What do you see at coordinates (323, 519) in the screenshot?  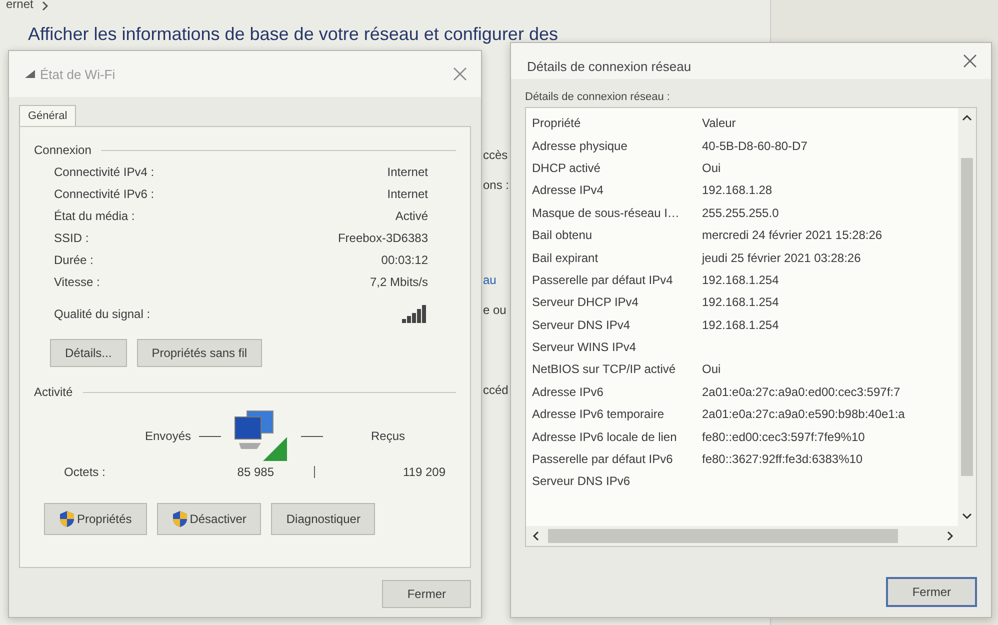 I see `dialog-button: Diagnostiquer` at bounding box center [323, 519].